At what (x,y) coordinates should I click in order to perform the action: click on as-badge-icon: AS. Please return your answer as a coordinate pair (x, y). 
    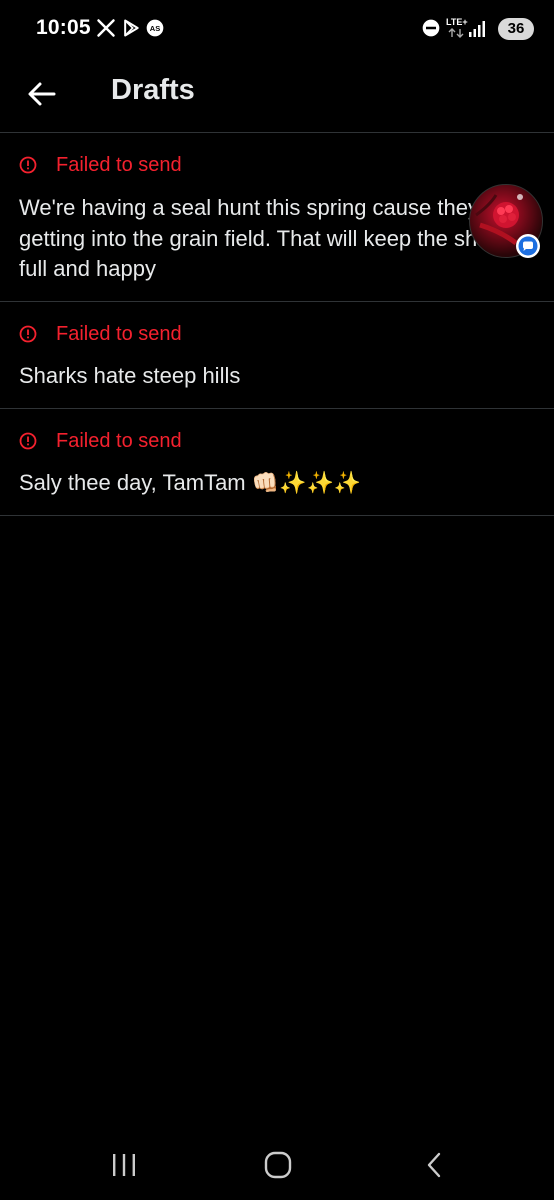
    Looking at the image, I should click on (155, 28).